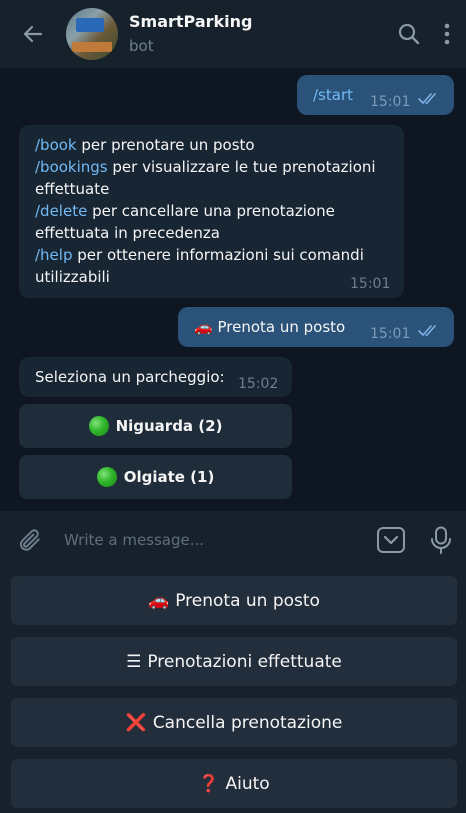 Image resolution: width=466 pixels, height=813 pixels. I want to click on chat-header: SmartParking bot, so click(233, 34).